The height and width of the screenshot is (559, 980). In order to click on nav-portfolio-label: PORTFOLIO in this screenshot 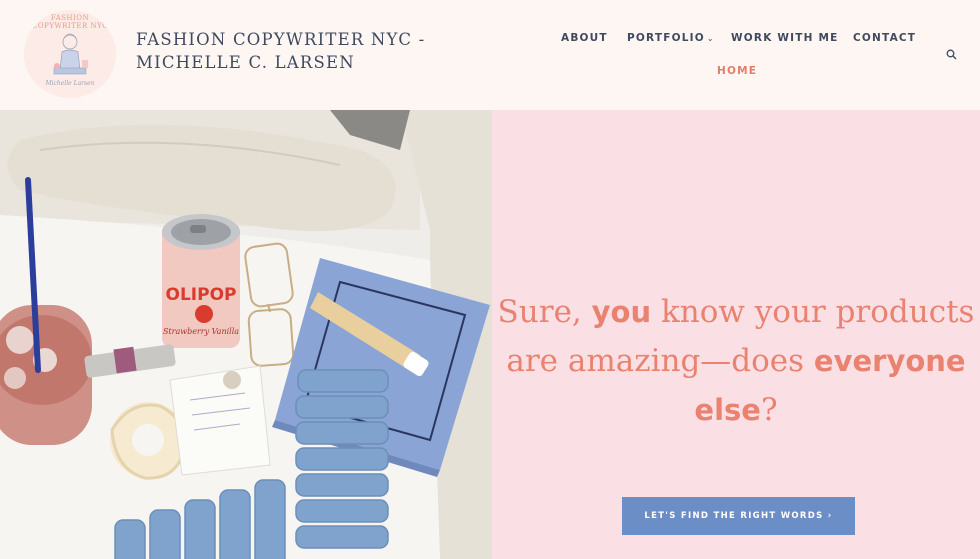, I will do `click(666, 38)`.